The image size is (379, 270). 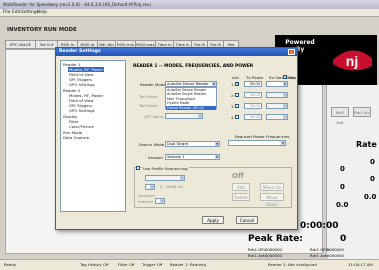 I want to click on tari-label-2: Tari/Value, so click(x=148, y=105).